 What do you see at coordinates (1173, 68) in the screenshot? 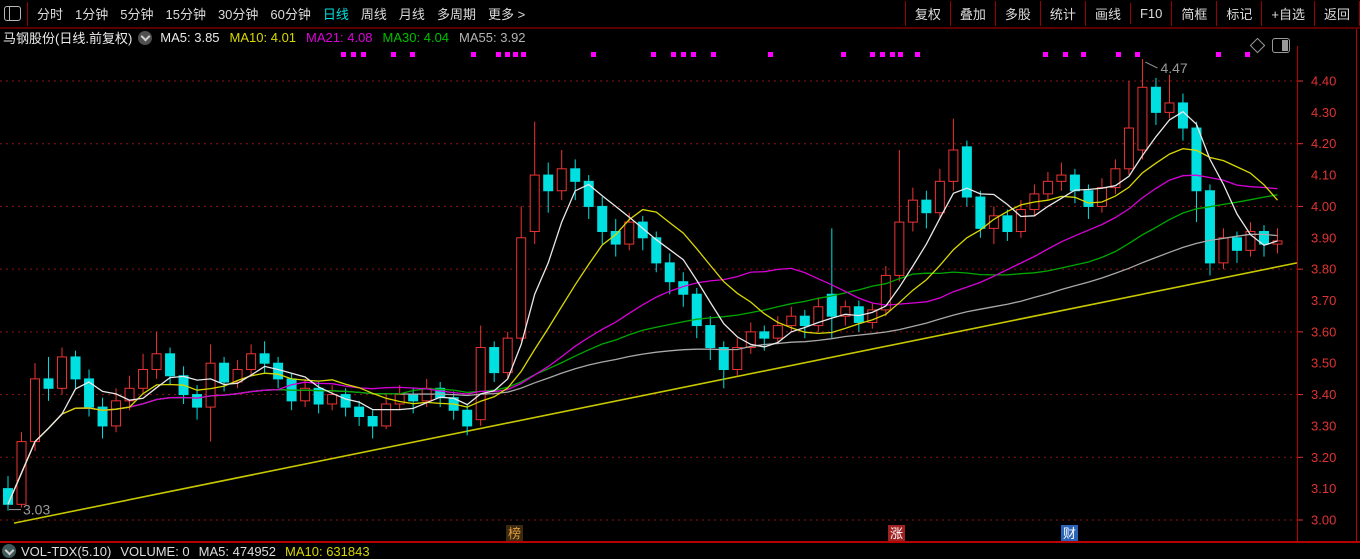
I see `high-annotation: 4.47` at bounding box center [1173, 68].